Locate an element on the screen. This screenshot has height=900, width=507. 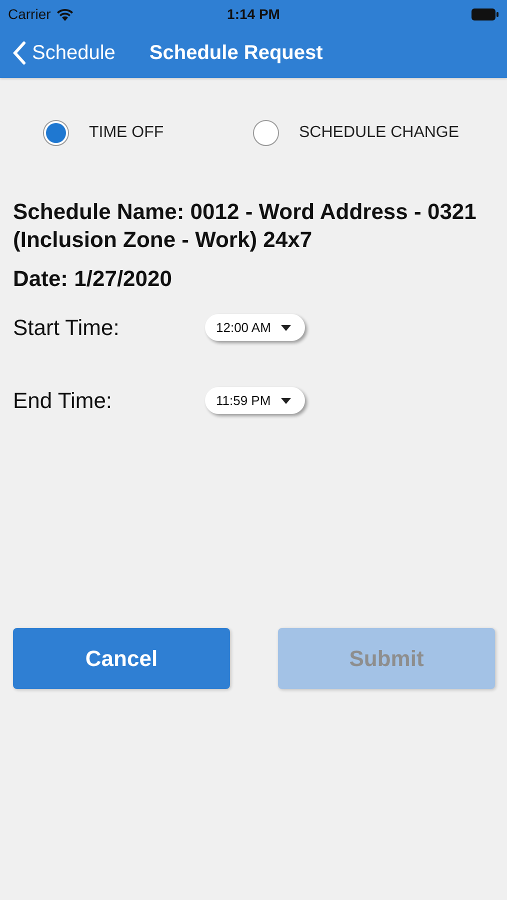
chevron-left-icon is located at coordinates (19, 53).